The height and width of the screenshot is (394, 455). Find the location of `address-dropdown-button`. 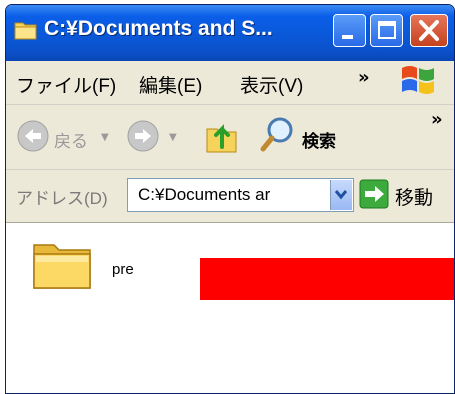

address-dropdown-button is located at coordinates (341, 195).